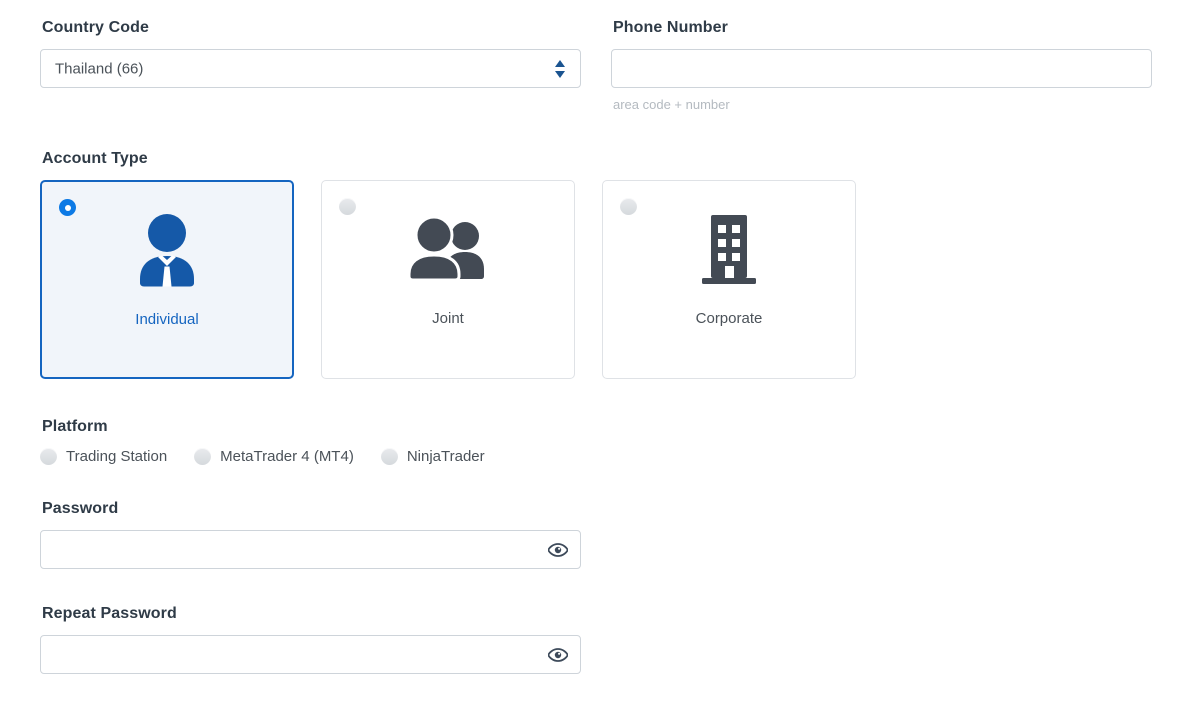  I want to click on platform-label: Platform, so click(75, 426).